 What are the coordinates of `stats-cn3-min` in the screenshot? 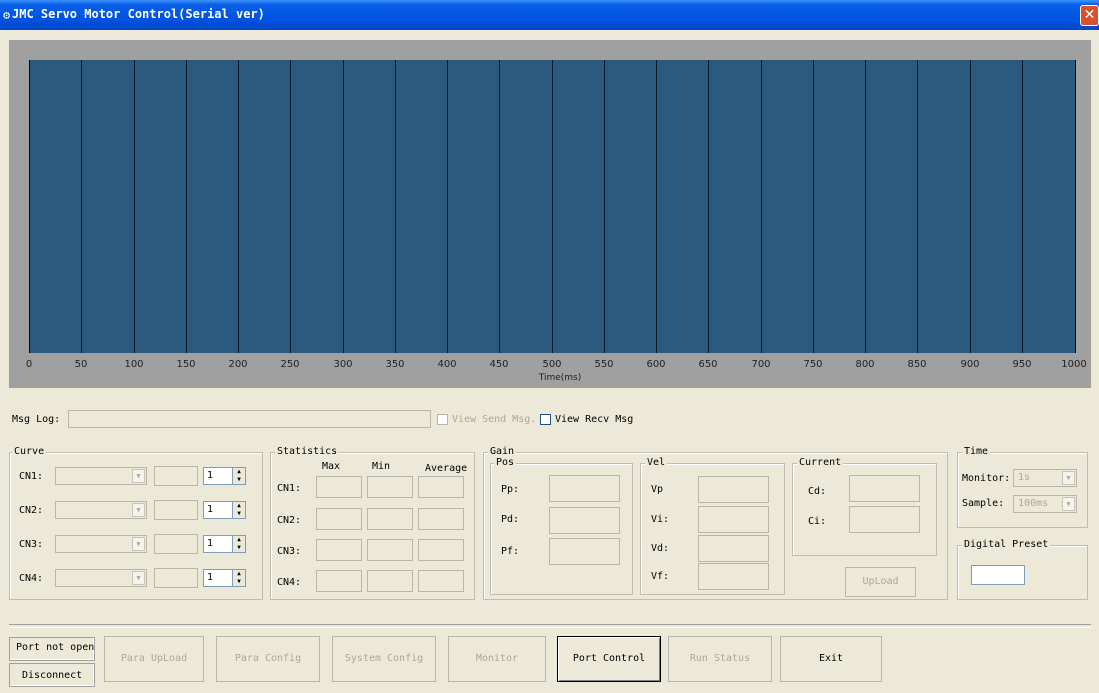 It's located at (390, 550).